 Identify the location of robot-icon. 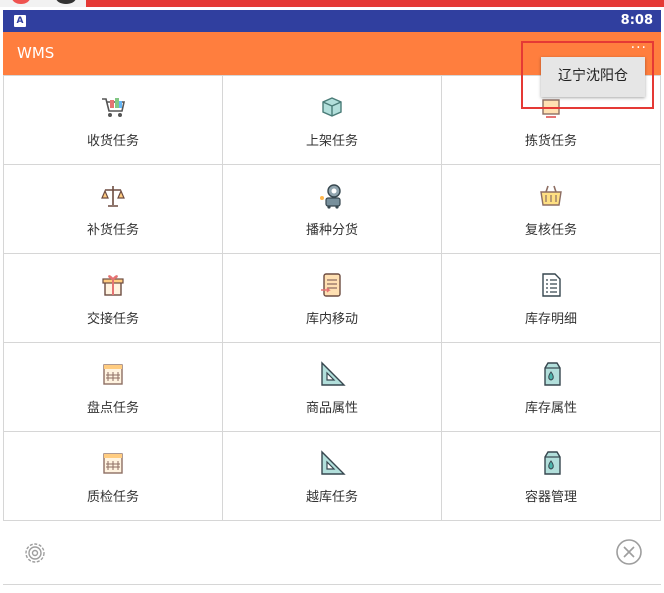
(330, 196).